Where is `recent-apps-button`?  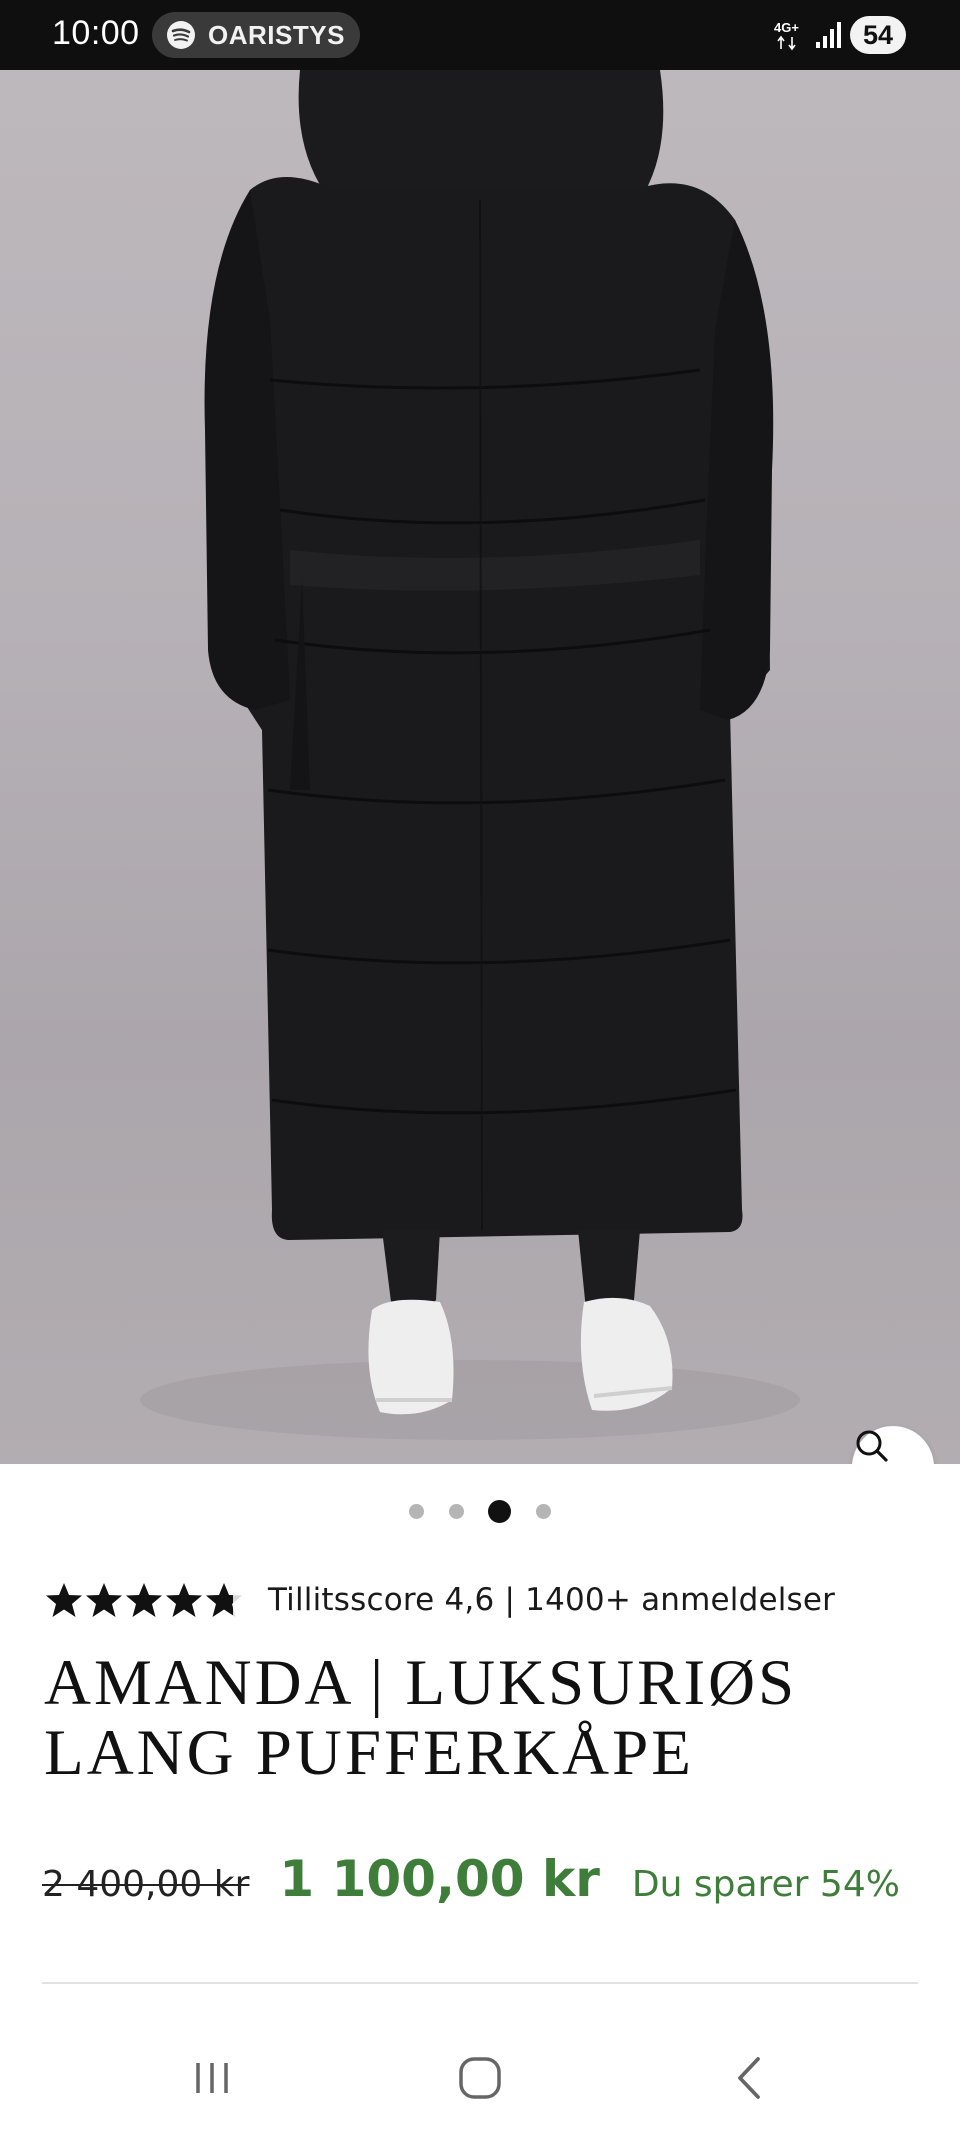
recent-apps-button is located at coordinates (212, 2078).